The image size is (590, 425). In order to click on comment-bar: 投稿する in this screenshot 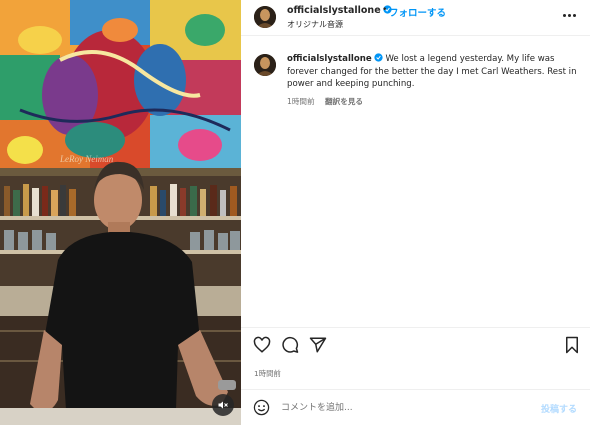, I will do `click(415, 407)`.